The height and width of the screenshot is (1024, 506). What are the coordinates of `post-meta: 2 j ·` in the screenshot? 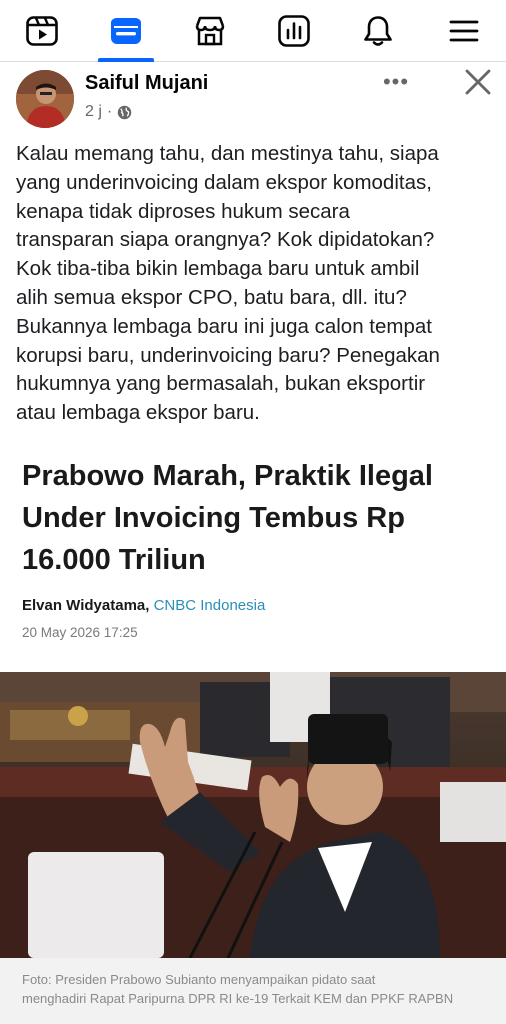 It's located at (108, 112).